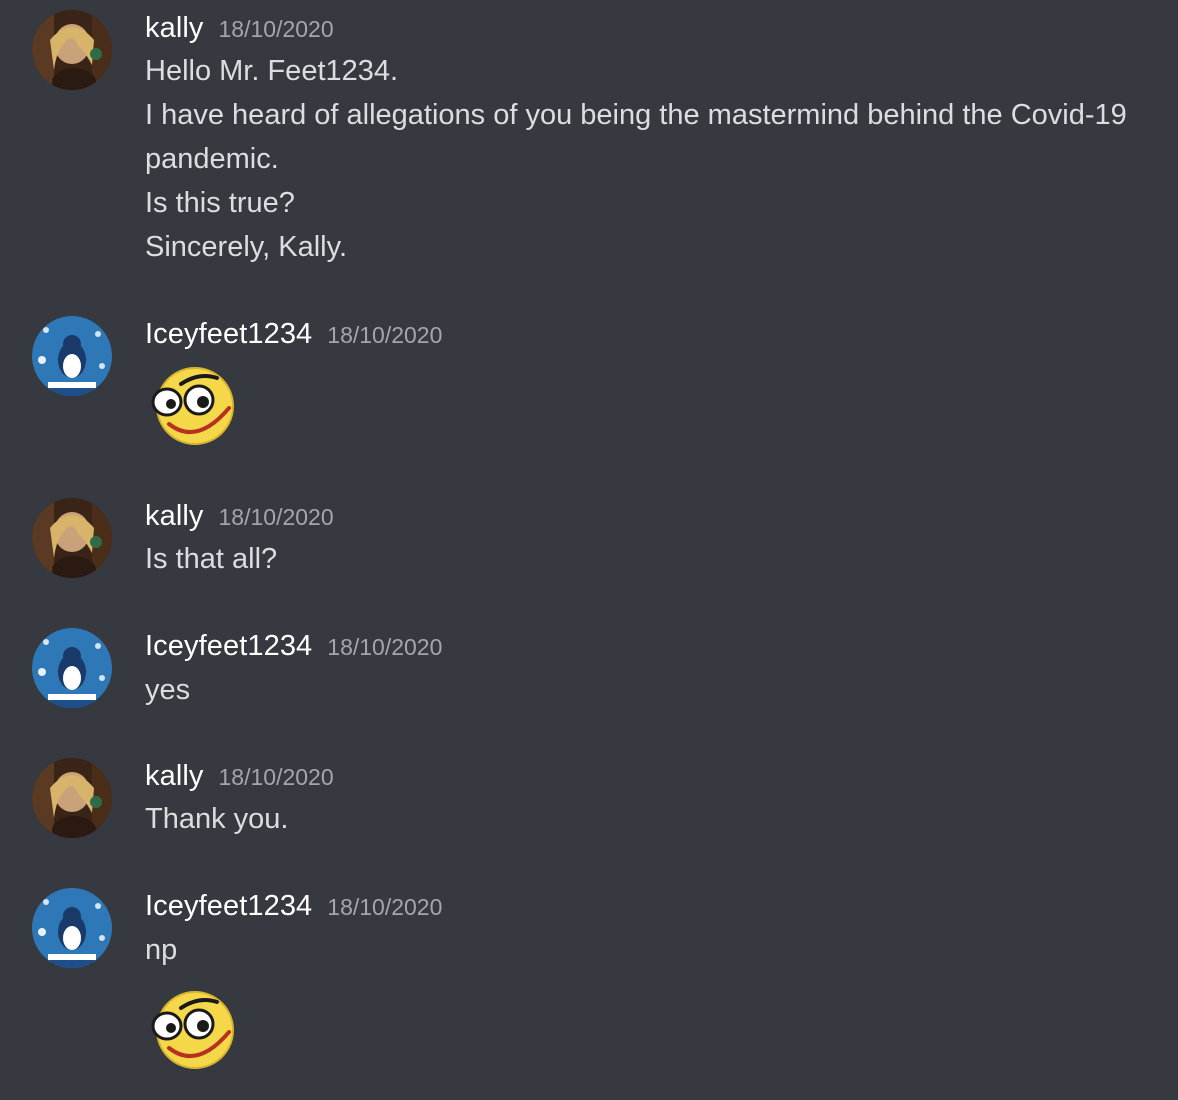  I want to click on message-text: yes, so click(168, 690).